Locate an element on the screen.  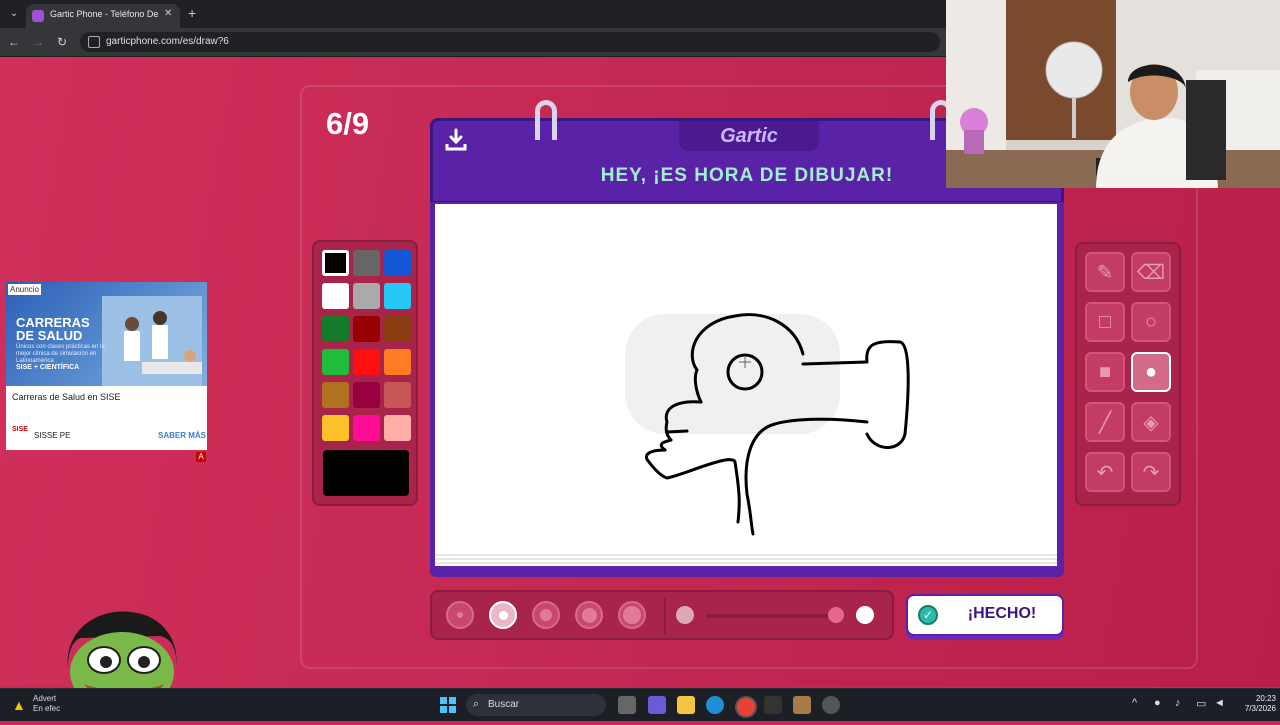
reload-icon: ↻ is located at coordinates (62, 42).